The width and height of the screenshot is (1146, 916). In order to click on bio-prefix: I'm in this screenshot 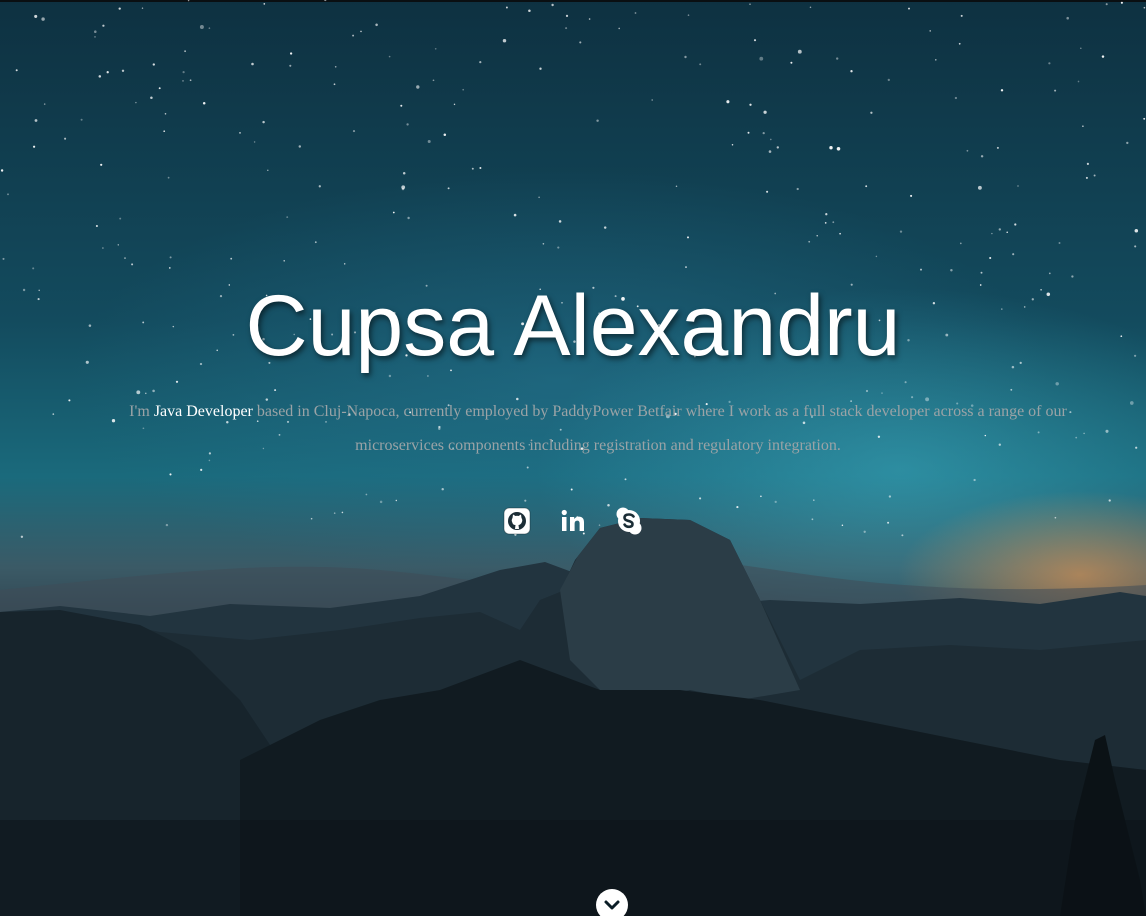, I will do `click(141, 411)`.